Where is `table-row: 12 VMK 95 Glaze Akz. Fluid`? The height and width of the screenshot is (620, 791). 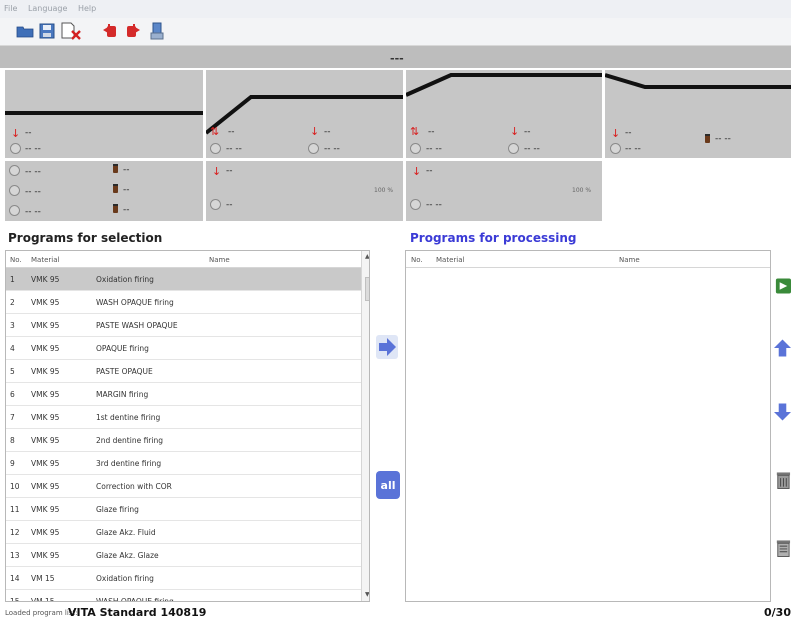
table-row: 12 VMK 95 Glaze Akz. Fluid is located at coordinates (183, 532).